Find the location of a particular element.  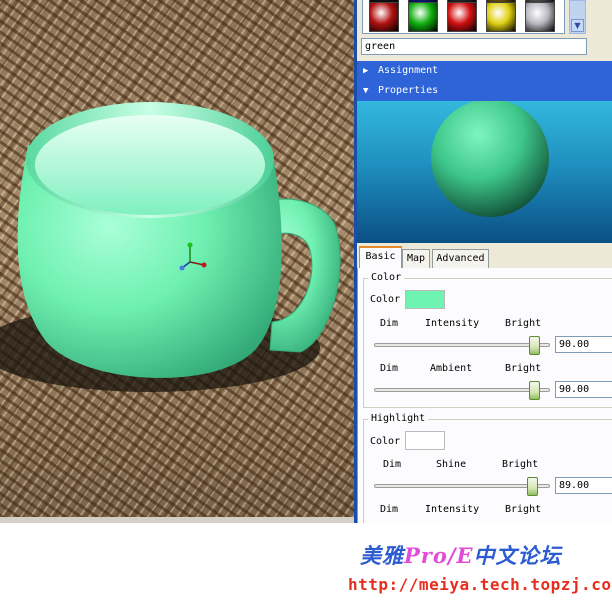

forum-brand: 美雅Pro/E中文论坛 is located at coordinates (461, 555).